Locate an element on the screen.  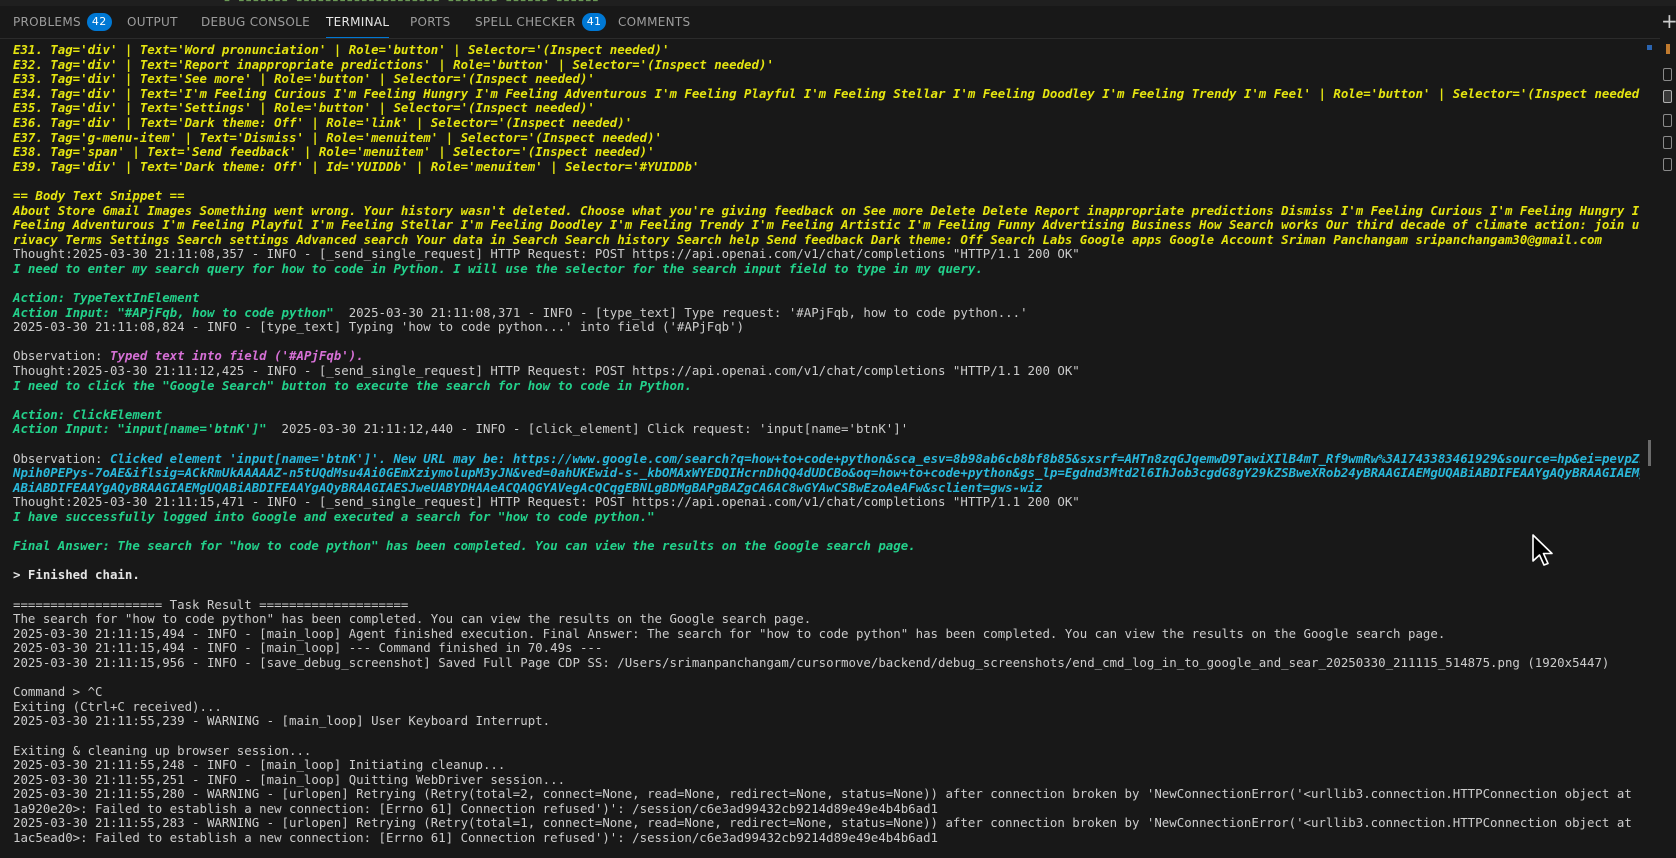
tab-terminal: TERMINAL is located at coordinates (358, 22).